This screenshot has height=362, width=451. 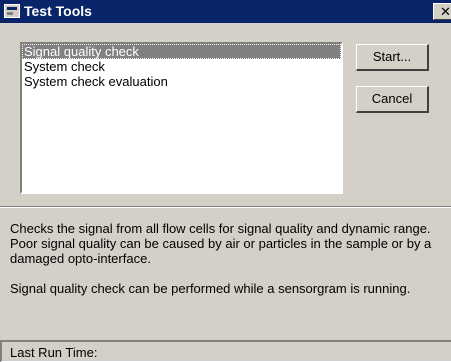 What do you see at coordinates (181, 81) in the screenshot?
I see `list-item-system-check-evaluation: System check evaluation` at bounding box center [181, 81].